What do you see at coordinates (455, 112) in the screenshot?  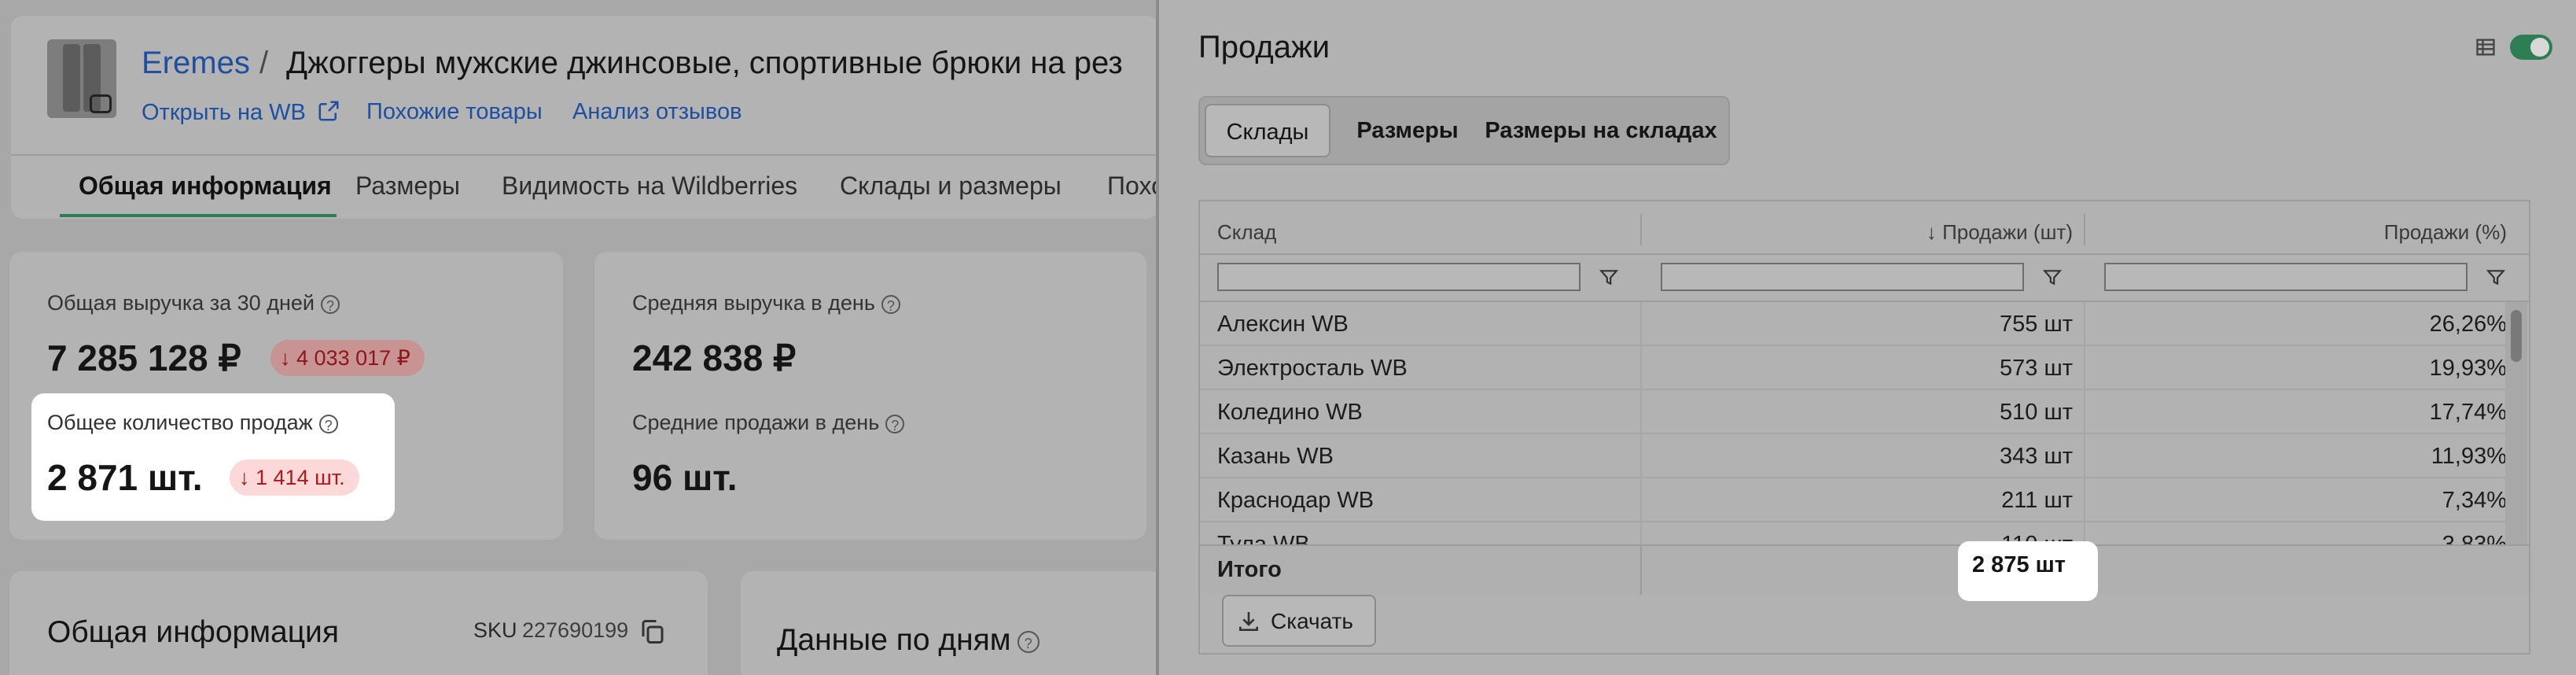 I see `similar-products-link: Похожие товары` at bounding box center [455, 112].